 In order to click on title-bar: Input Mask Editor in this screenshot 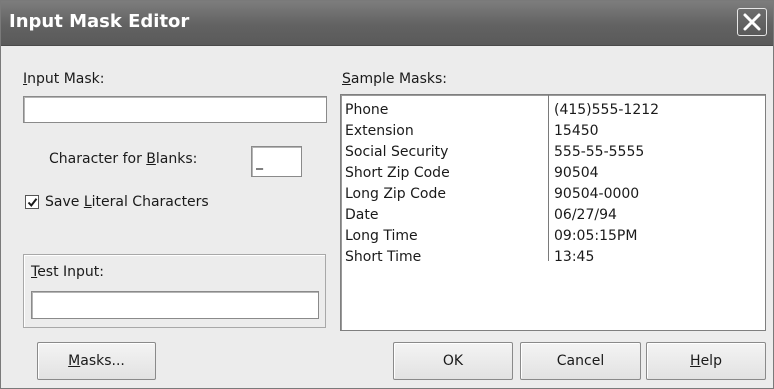, I will do `click(387, 23)`.